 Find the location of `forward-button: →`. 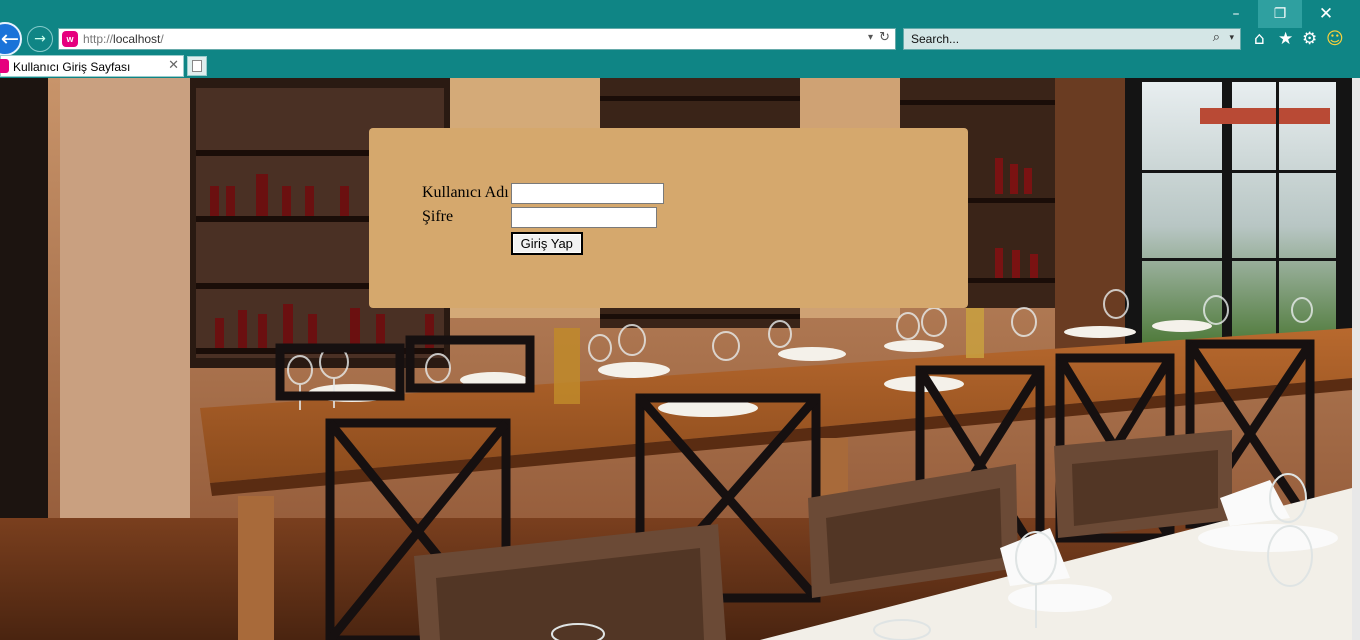

forward-button: → is located at coordinates (40, 39).